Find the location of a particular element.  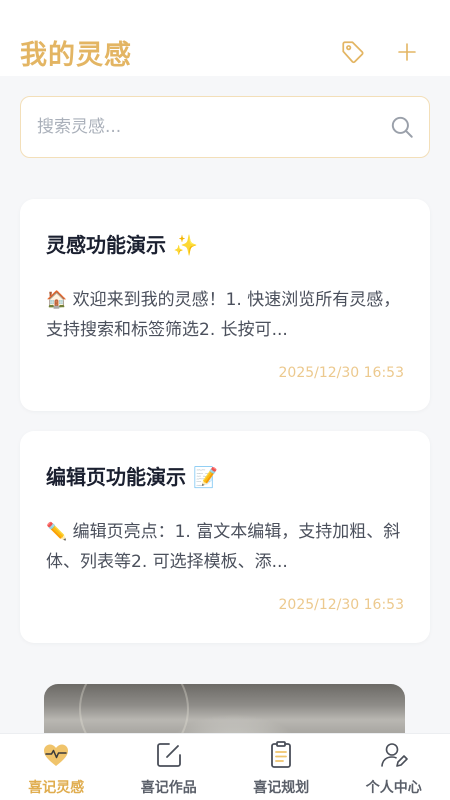

add-note-button is located at coordinates (407, 52).